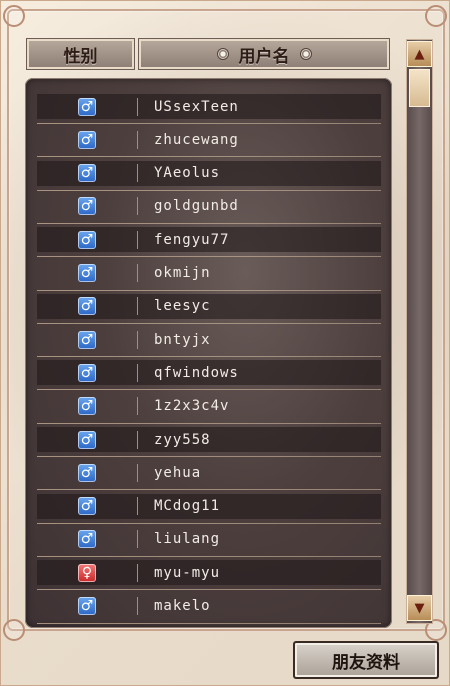  I want to click on scrollbar-thumb, so click(419, 88).